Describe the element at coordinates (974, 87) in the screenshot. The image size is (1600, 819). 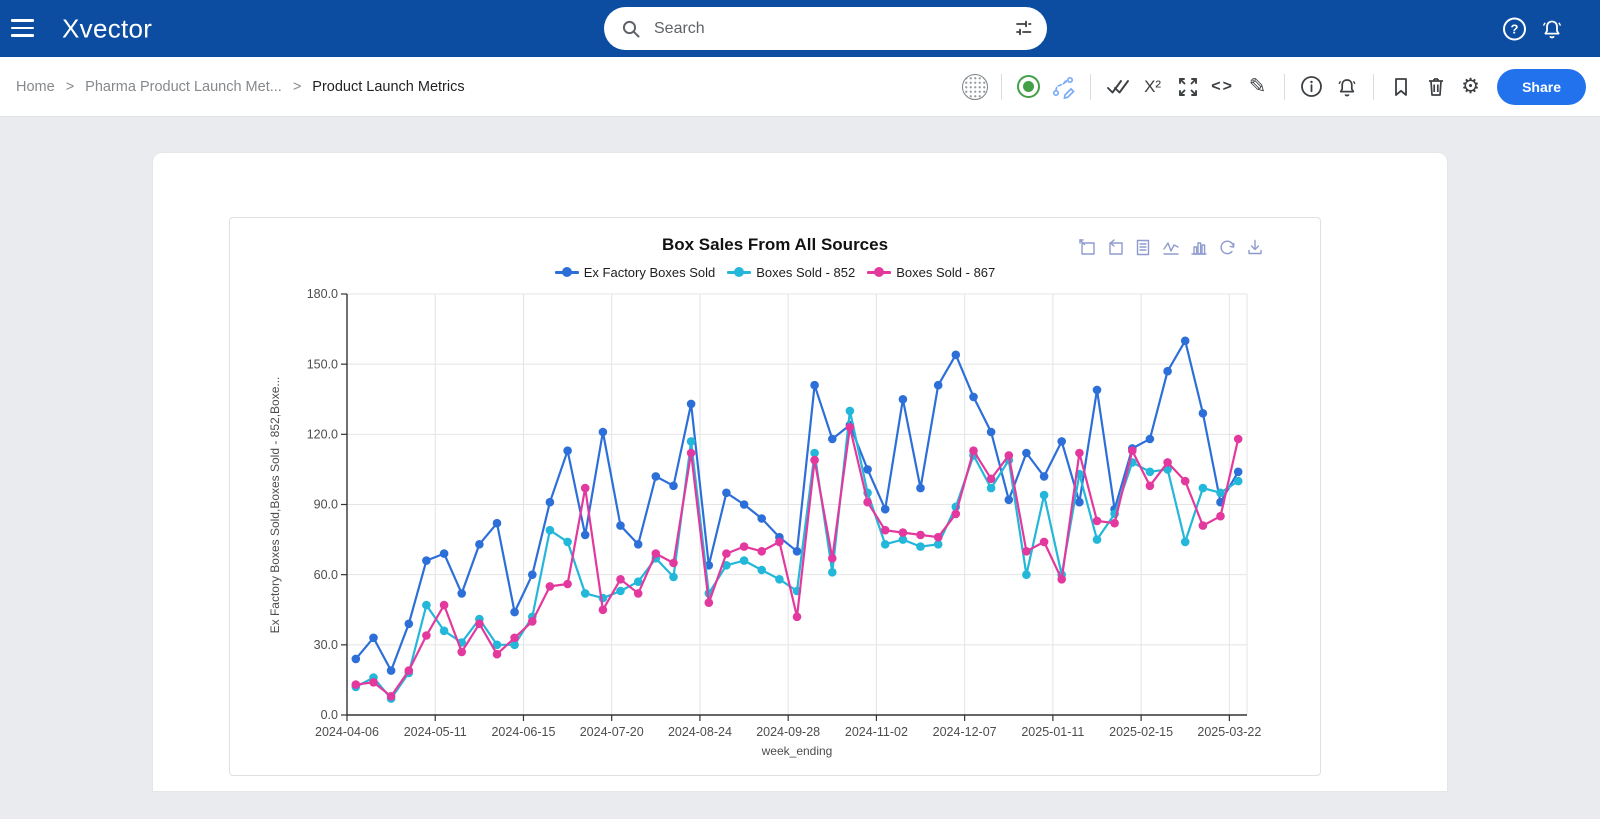
I see `dotted-circle-icon` at that location.